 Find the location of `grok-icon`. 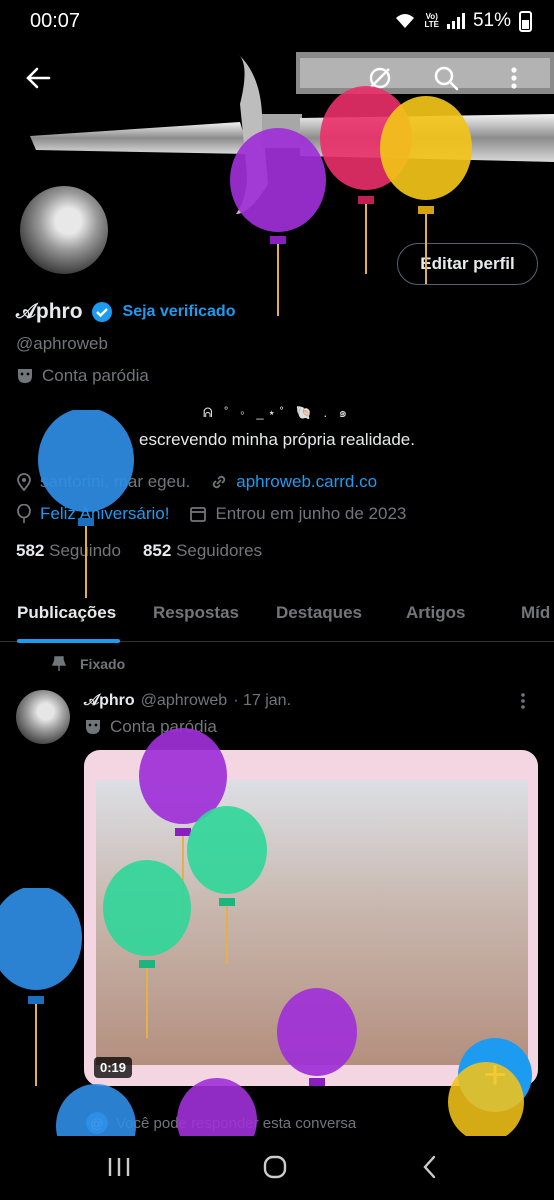

grok-icon is located at coordinates (380, 78).